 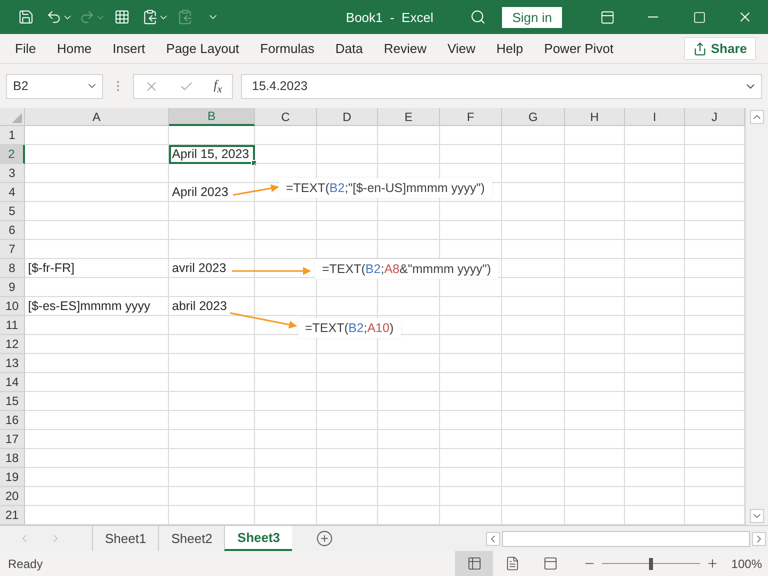 I want to click on page-break-icon, so click(x=550, y=563).